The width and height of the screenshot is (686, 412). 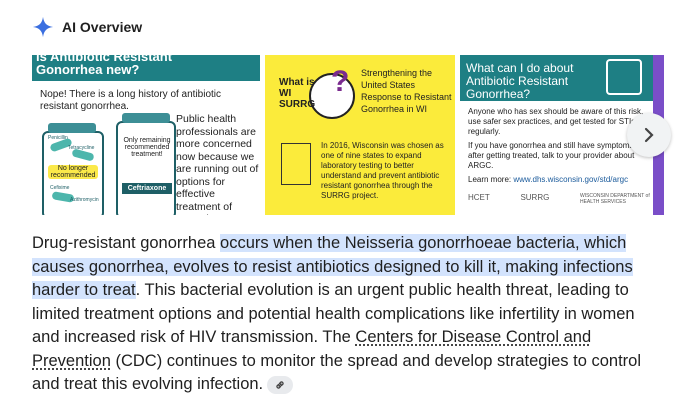 I want to click on source-link-button, so click(x=280, y=384).